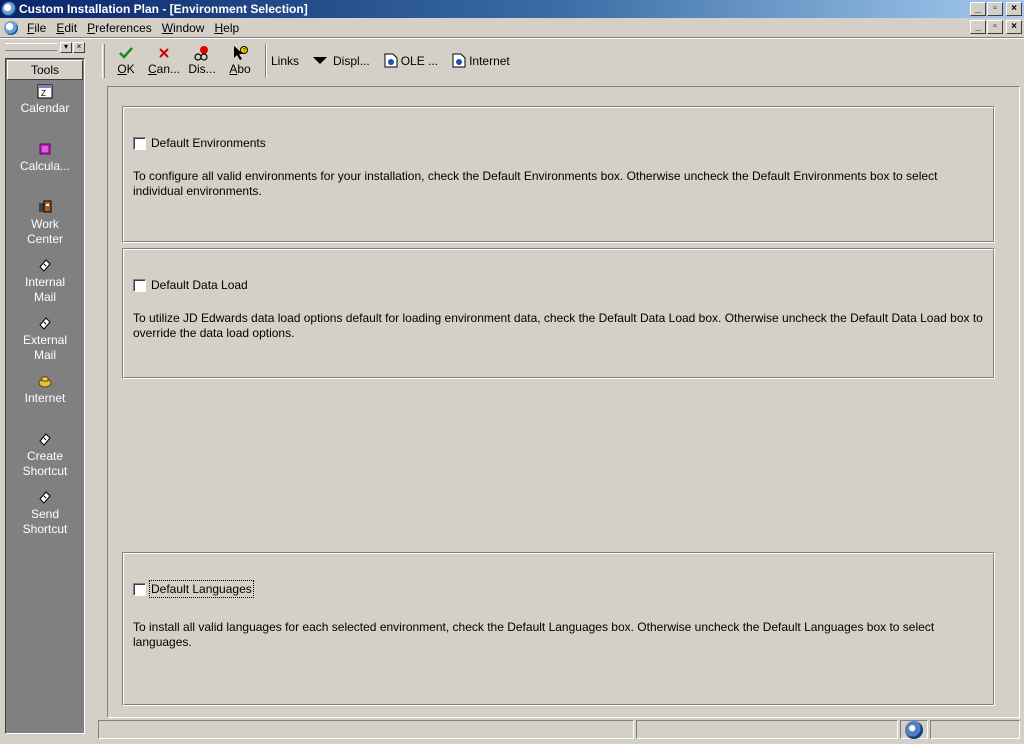 The image size is (1024, 744). What do you see at coordinates (45, 439) in the screenshot?
I see `create-shortcut-icon` at bounding box center [45, 439].